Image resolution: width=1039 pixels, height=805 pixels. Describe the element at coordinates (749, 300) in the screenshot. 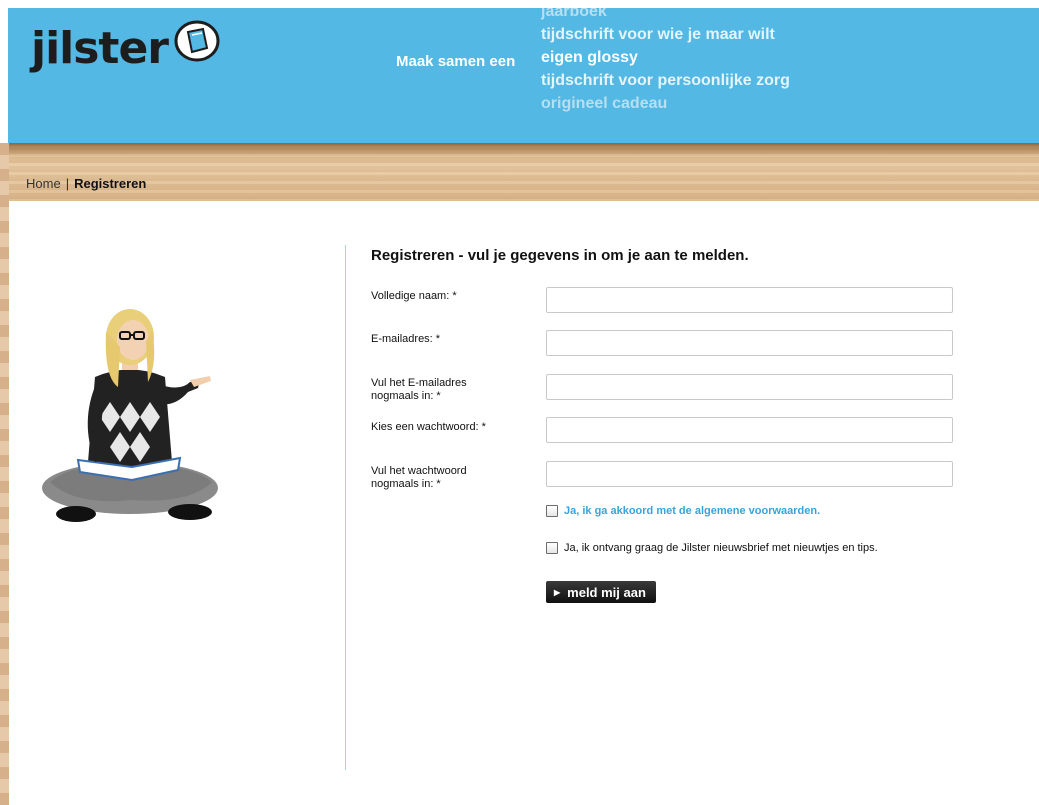

I see `full-name-field` at that location.